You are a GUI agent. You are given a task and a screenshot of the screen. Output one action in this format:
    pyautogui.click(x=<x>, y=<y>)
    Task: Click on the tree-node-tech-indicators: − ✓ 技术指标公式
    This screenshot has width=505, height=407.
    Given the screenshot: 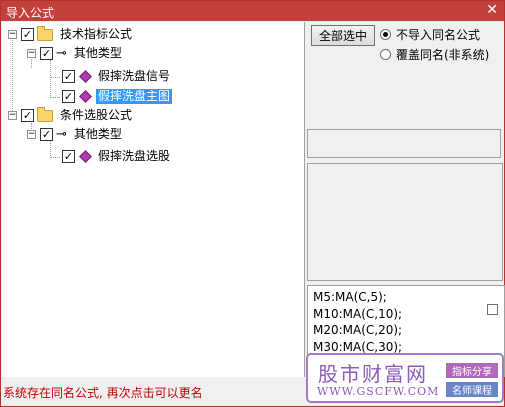 What is the action you would take?
    pyautogui.click(x=71, y=34)
    